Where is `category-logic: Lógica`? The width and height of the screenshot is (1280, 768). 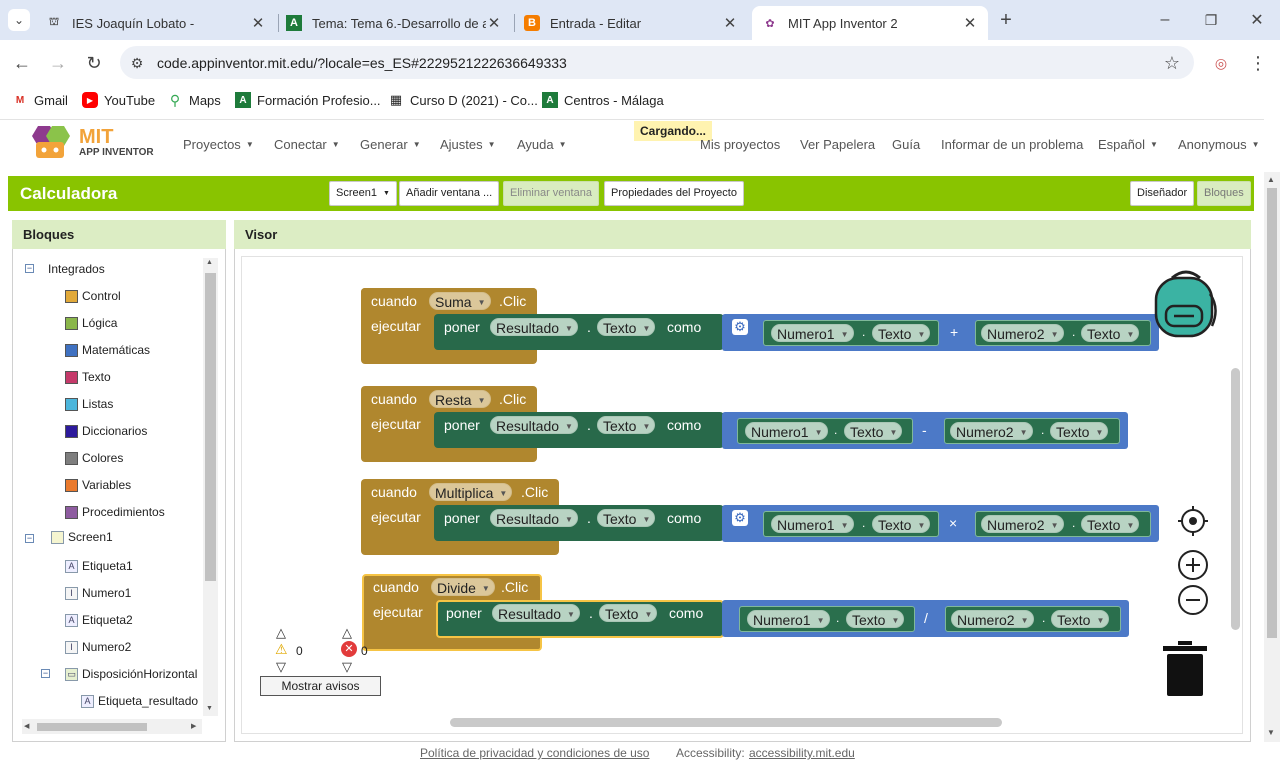 category-logic: Lógica is located at coordinates (91, 323).